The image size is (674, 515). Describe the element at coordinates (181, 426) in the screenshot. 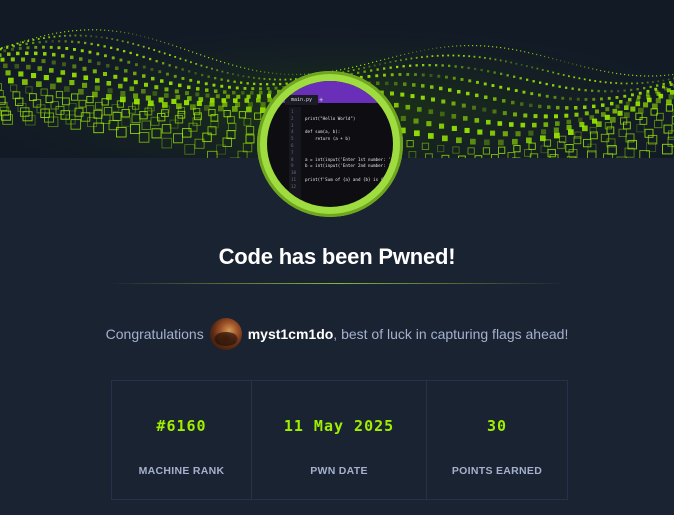

I see `stat-value: #6160` at that location.